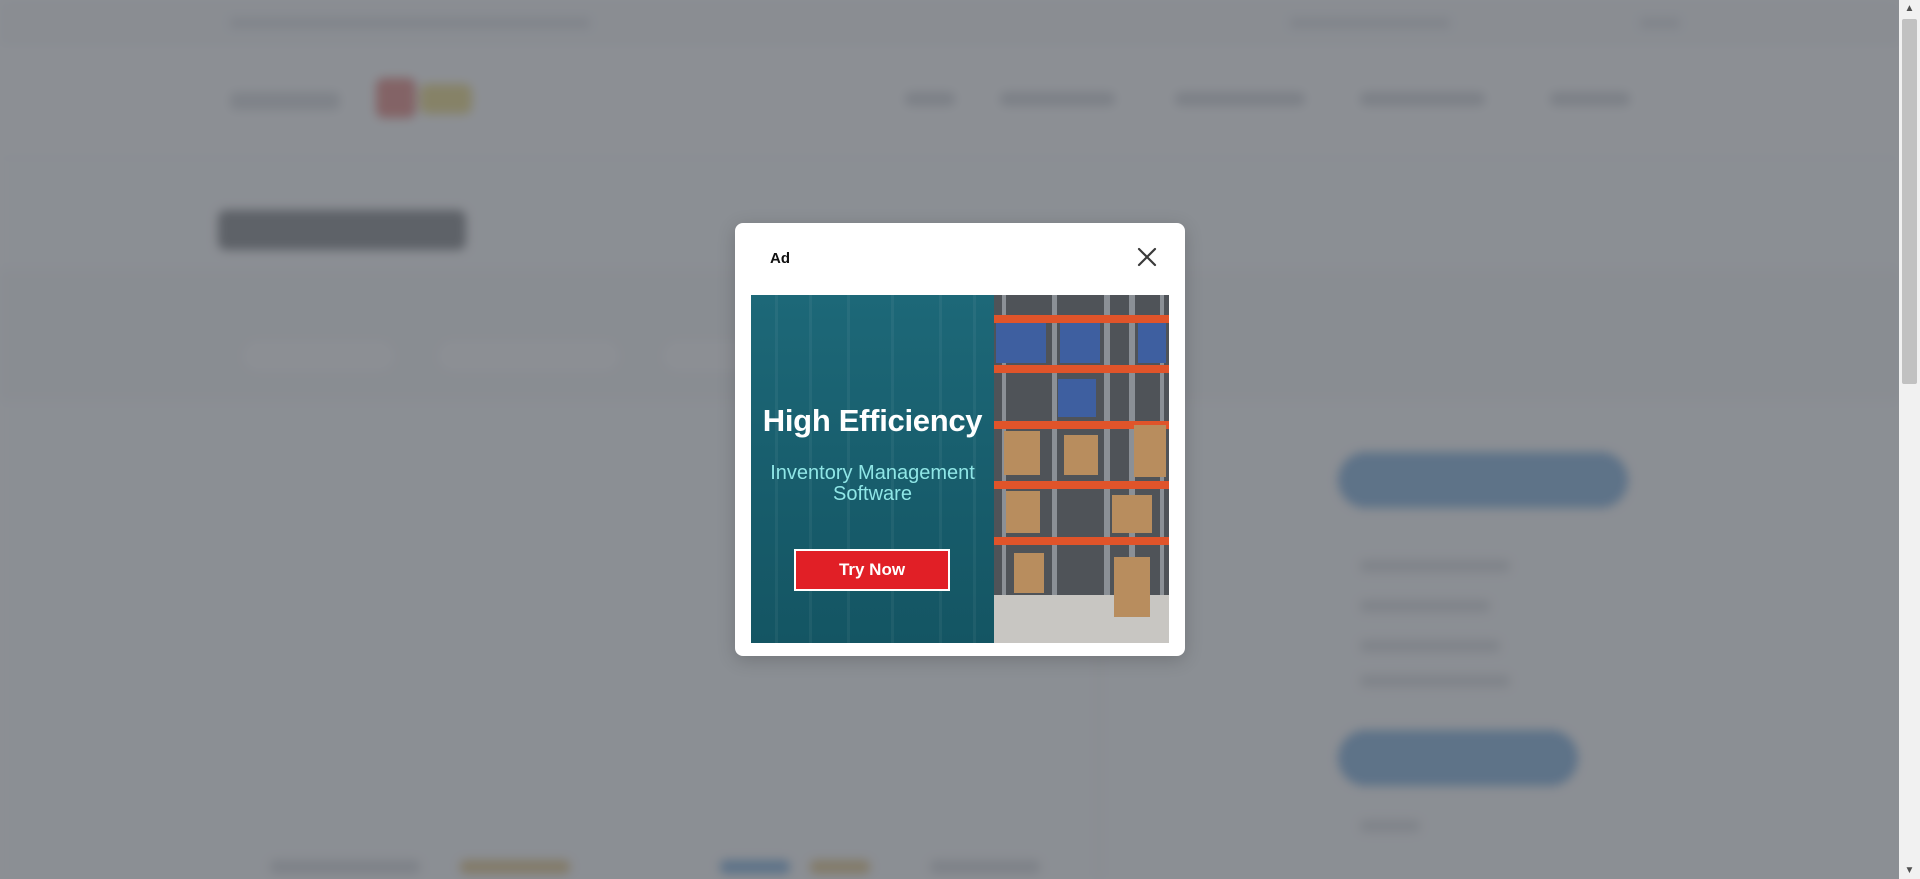 This screenshot has width=1920, height=879. Describe the element at coordinates (872, 494) in the screenshot. I see `ad-subtitle-line: Software` at that location.